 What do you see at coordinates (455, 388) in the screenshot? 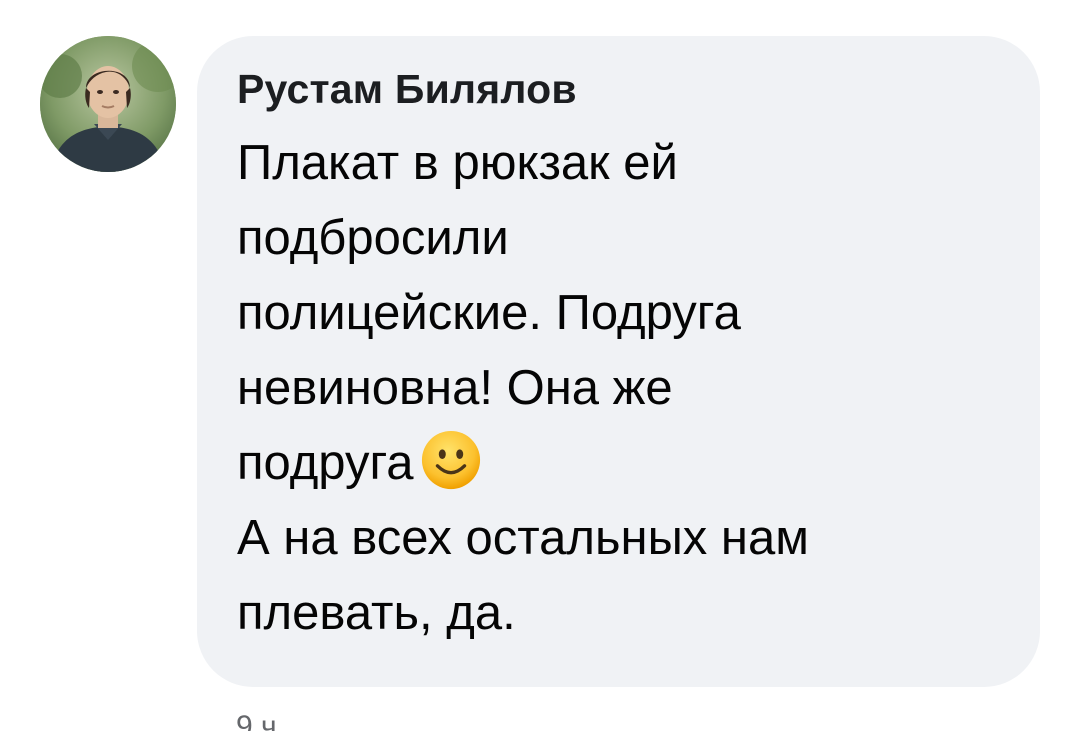
I see `comment-line: невиновна! Она же` at bounding box center [455, 388].